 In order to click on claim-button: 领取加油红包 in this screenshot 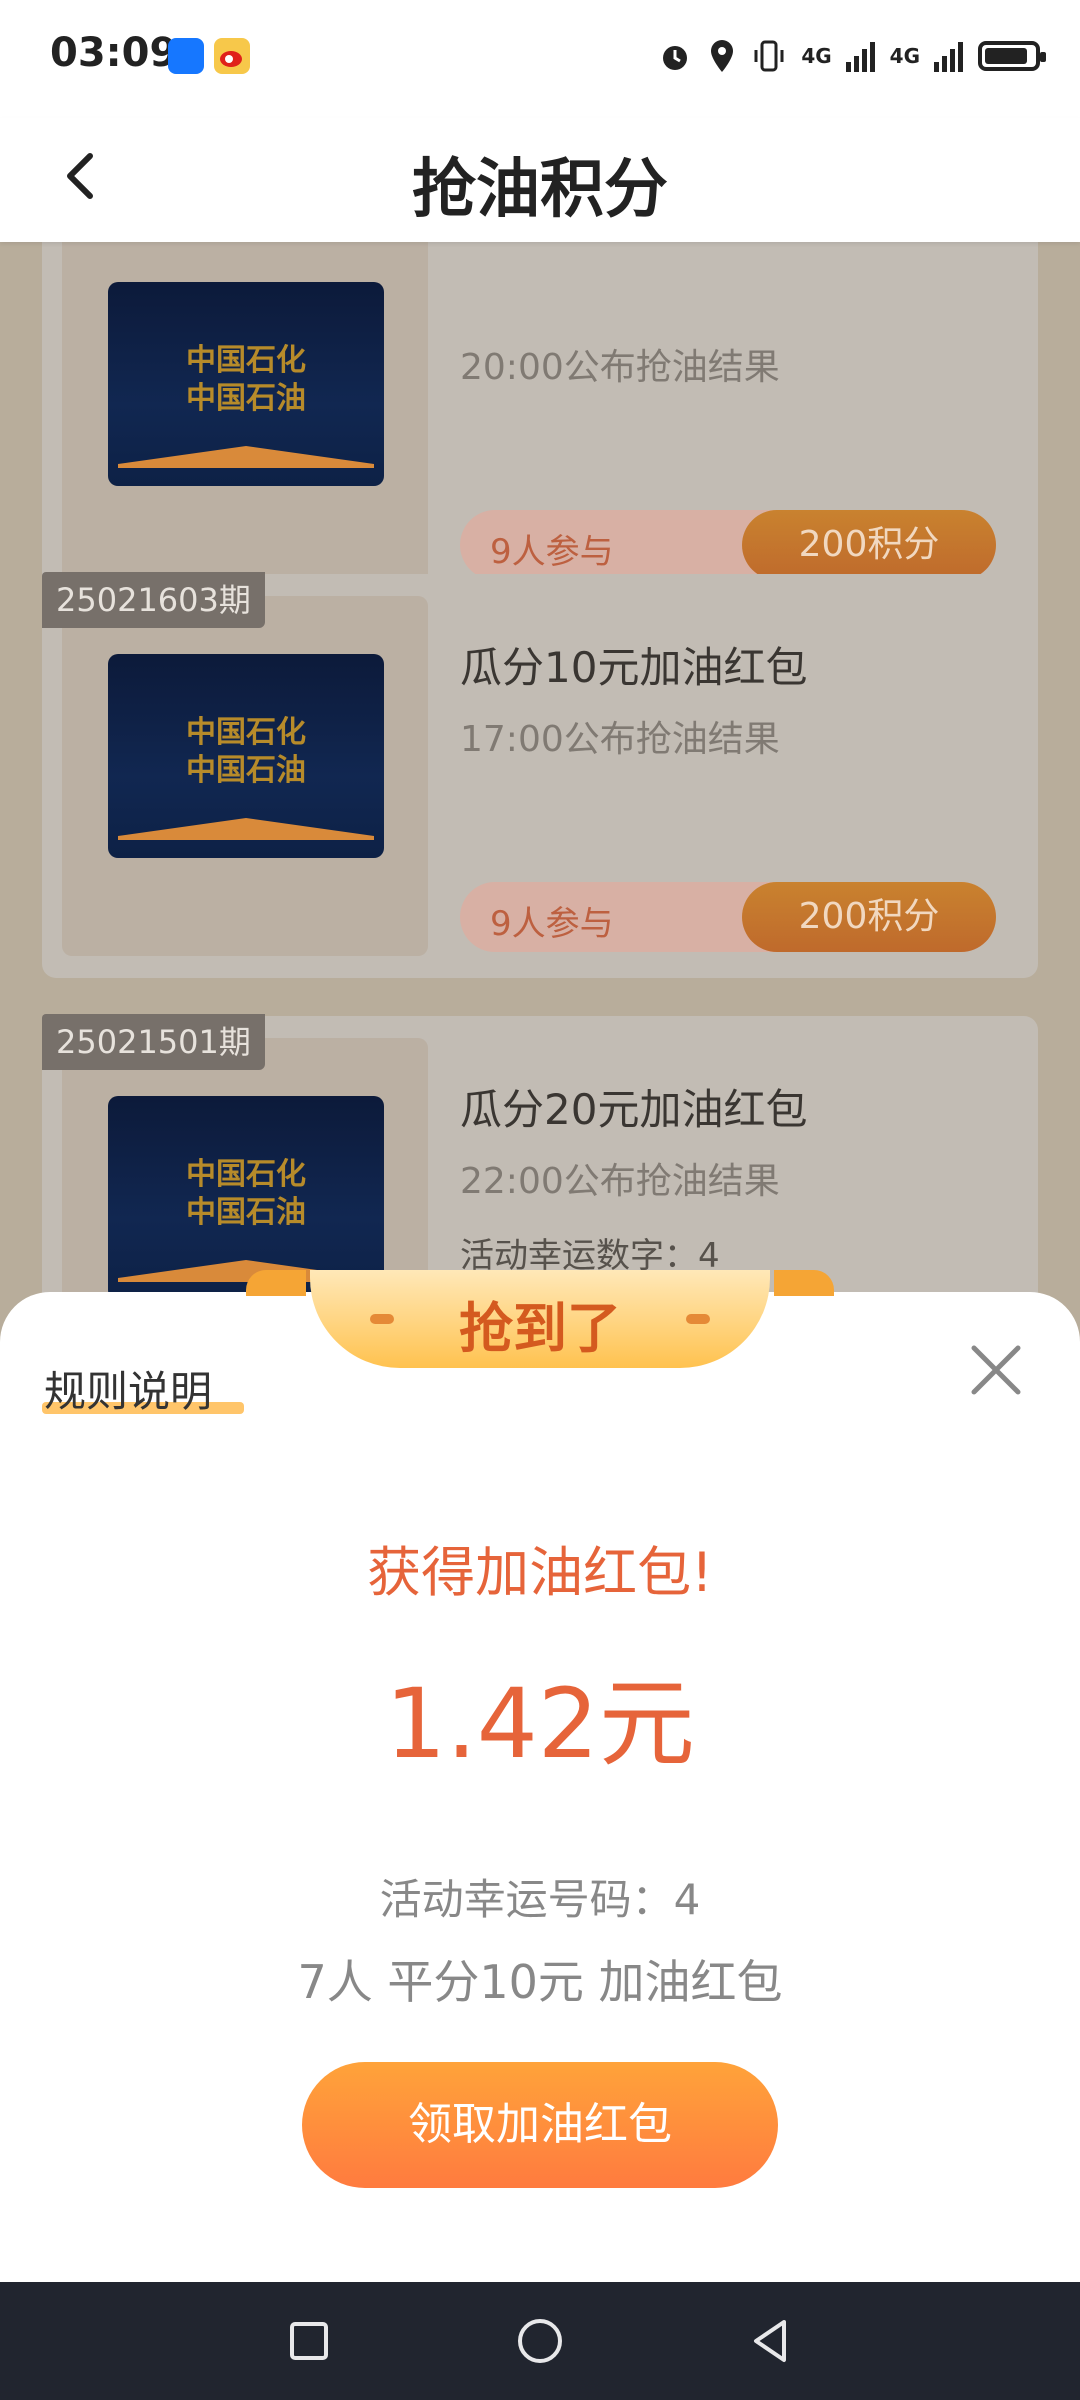, I will do `click(540, 2125)`.